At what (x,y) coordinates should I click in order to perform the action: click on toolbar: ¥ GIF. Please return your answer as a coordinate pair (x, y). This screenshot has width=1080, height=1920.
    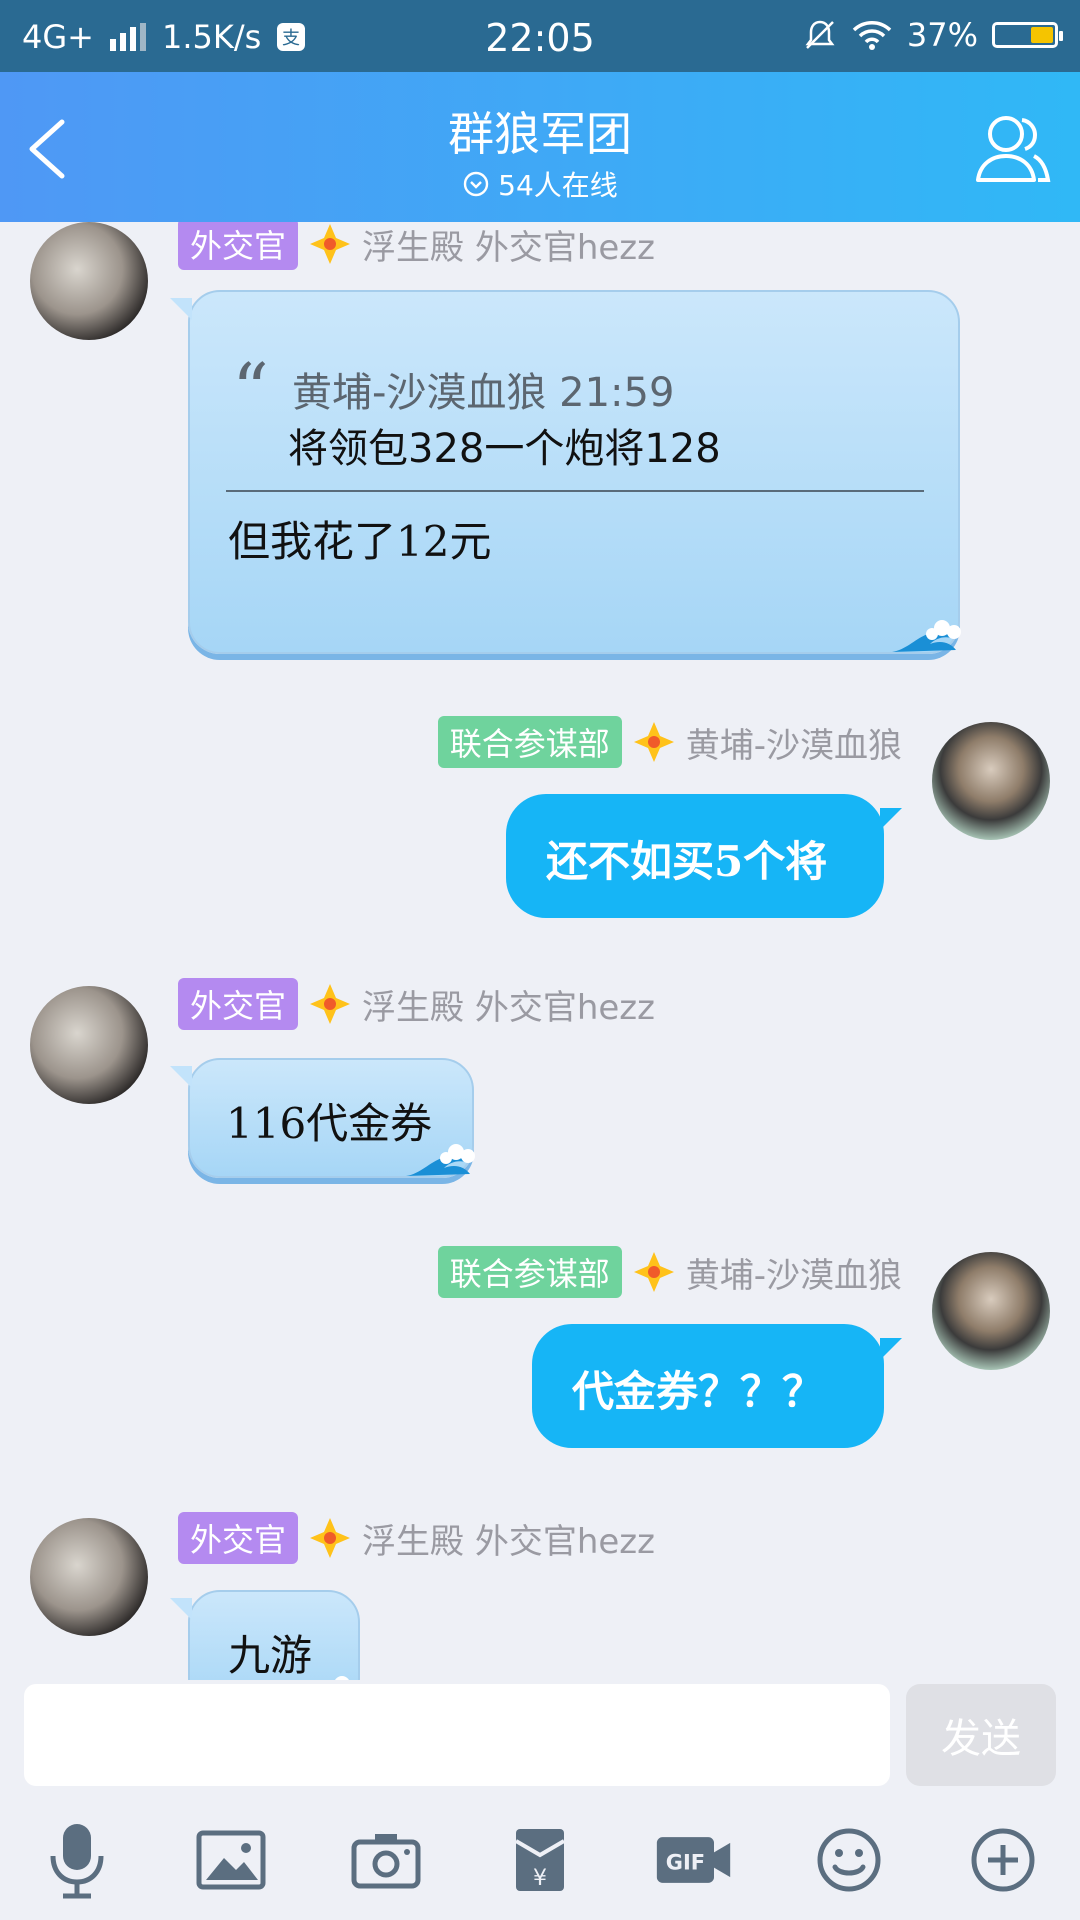
    Looking at the image, I should click on (540, 1860).